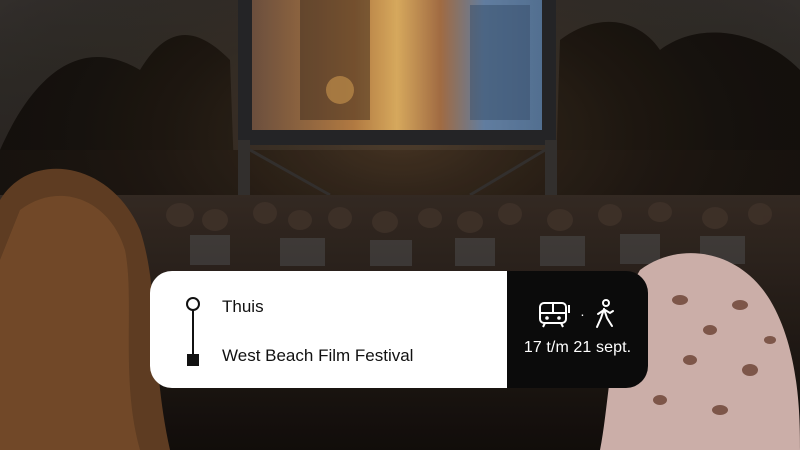 This screenshot has width=800, height=450. What do you see at coordinates (604, 313) in the screenshot?
I see `walking-icon` at bounding box center [604, 313].